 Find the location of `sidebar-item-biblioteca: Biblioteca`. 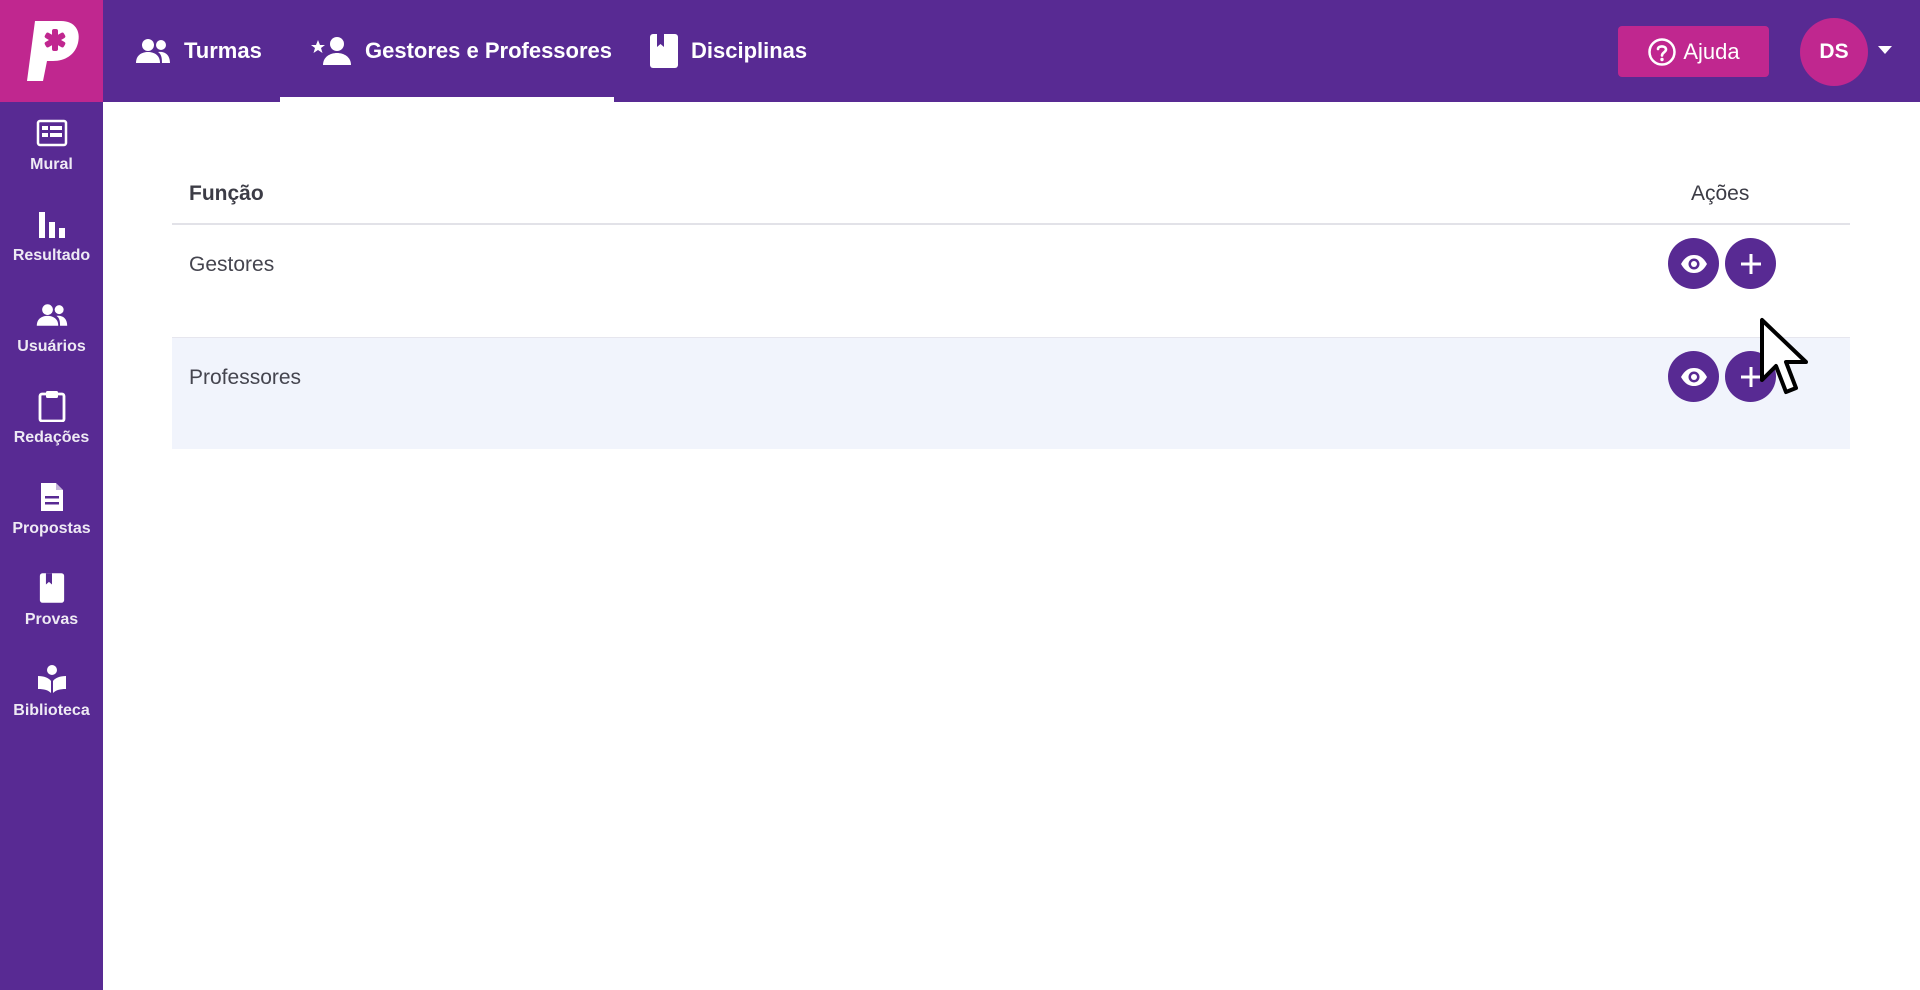

sidebar-item-biblioteca: Biblioteca is located at coordinates (51, 691).